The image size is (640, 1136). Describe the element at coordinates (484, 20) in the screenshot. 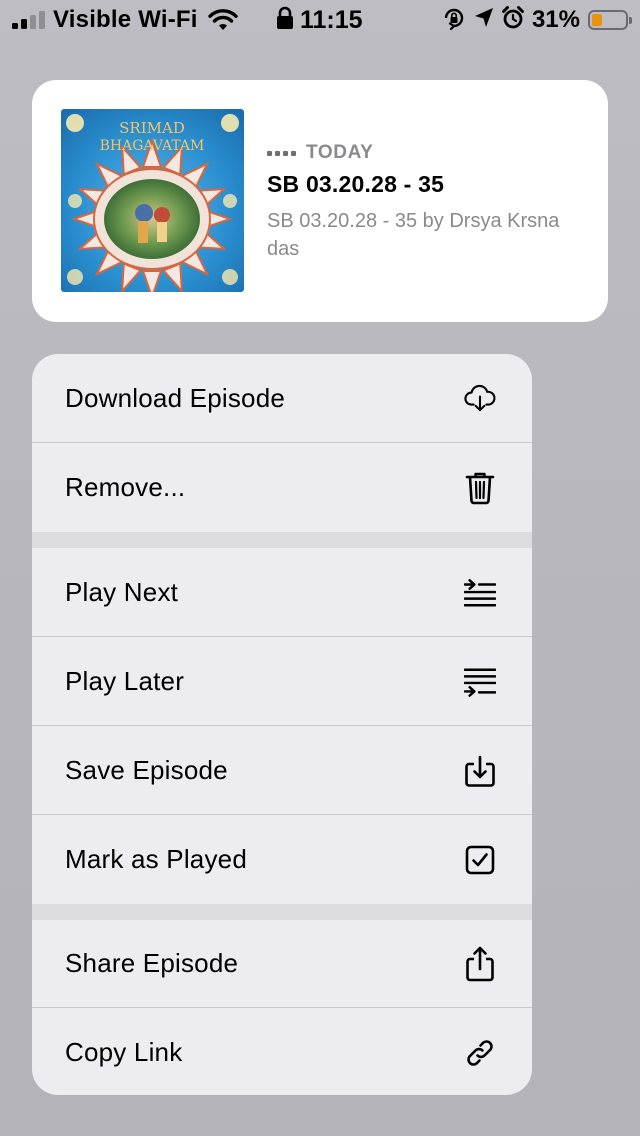

I see `location-icon` at that location.